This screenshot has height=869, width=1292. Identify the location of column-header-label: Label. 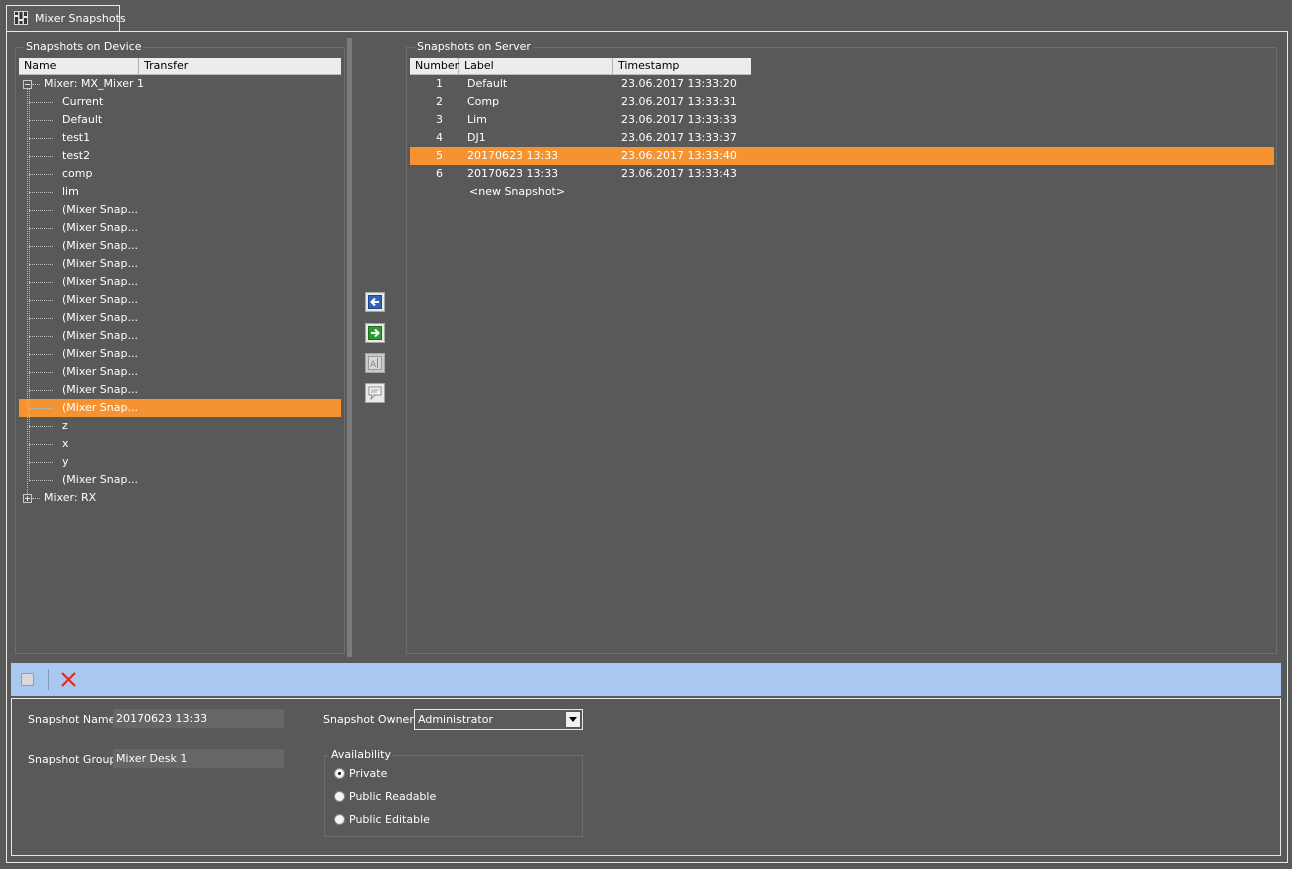
(536, 66).